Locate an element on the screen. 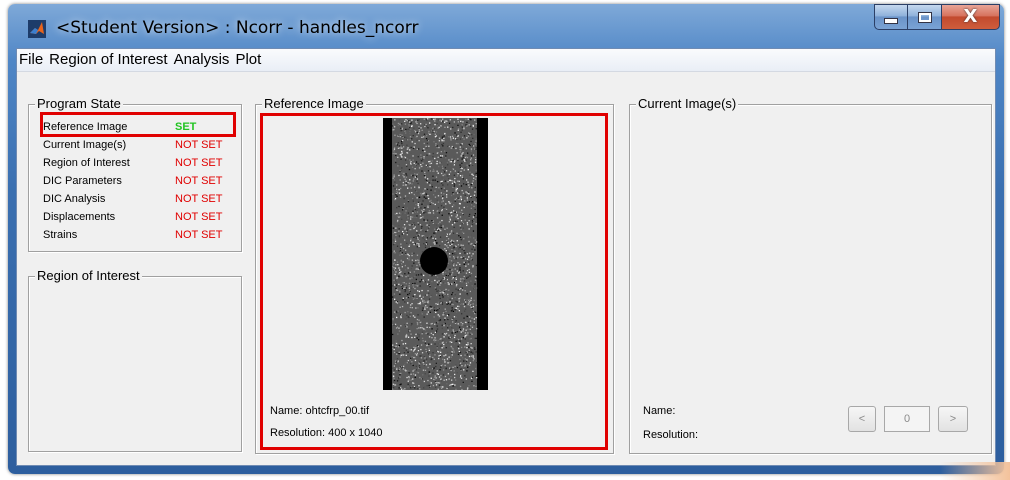 Image resolution: width=1010 pixels, height=480 pixels. specimen-hole is located at coordinates (434, 261).